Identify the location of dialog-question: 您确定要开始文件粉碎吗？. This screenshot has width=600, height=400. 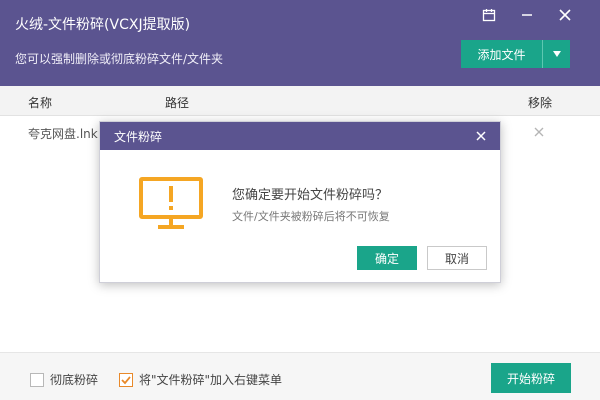
(310, 195).